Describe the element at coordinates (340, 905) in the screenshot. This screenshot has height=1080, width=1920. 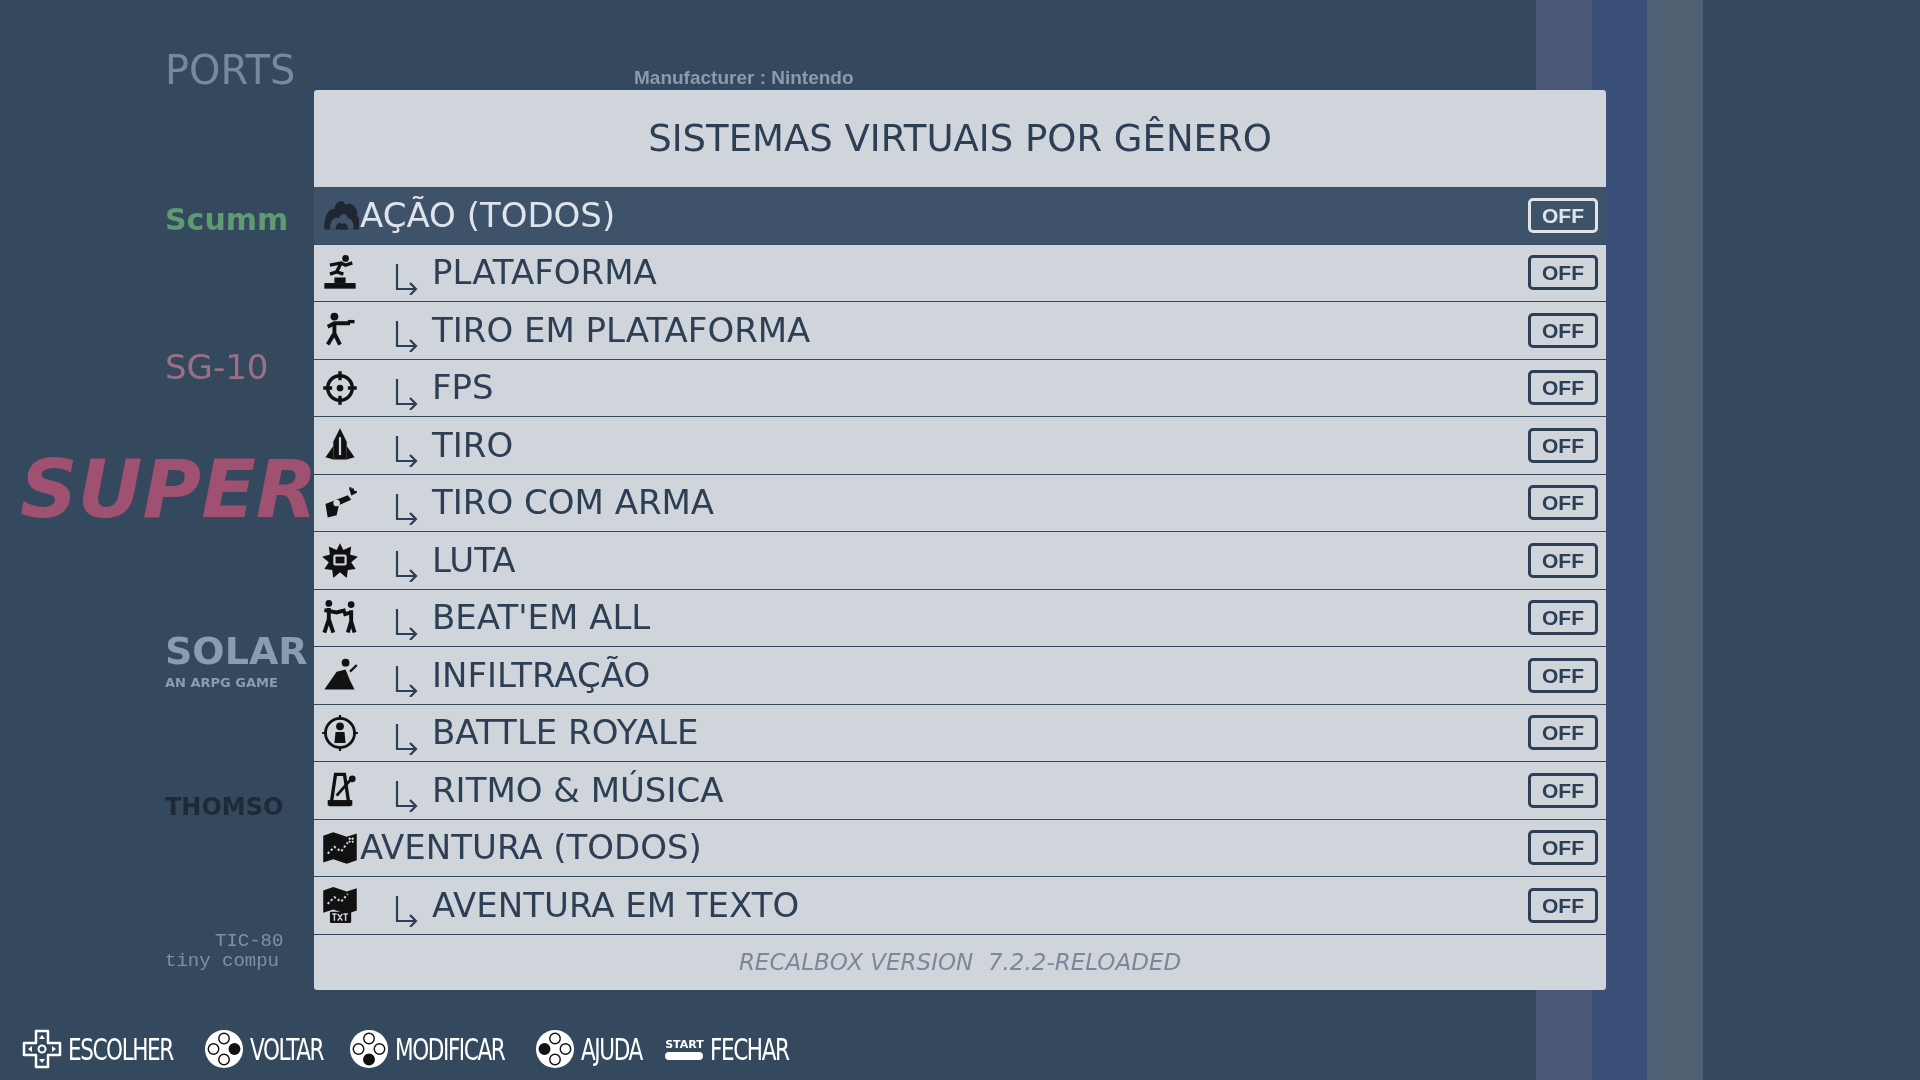
I see `text-map-icon` at that location.